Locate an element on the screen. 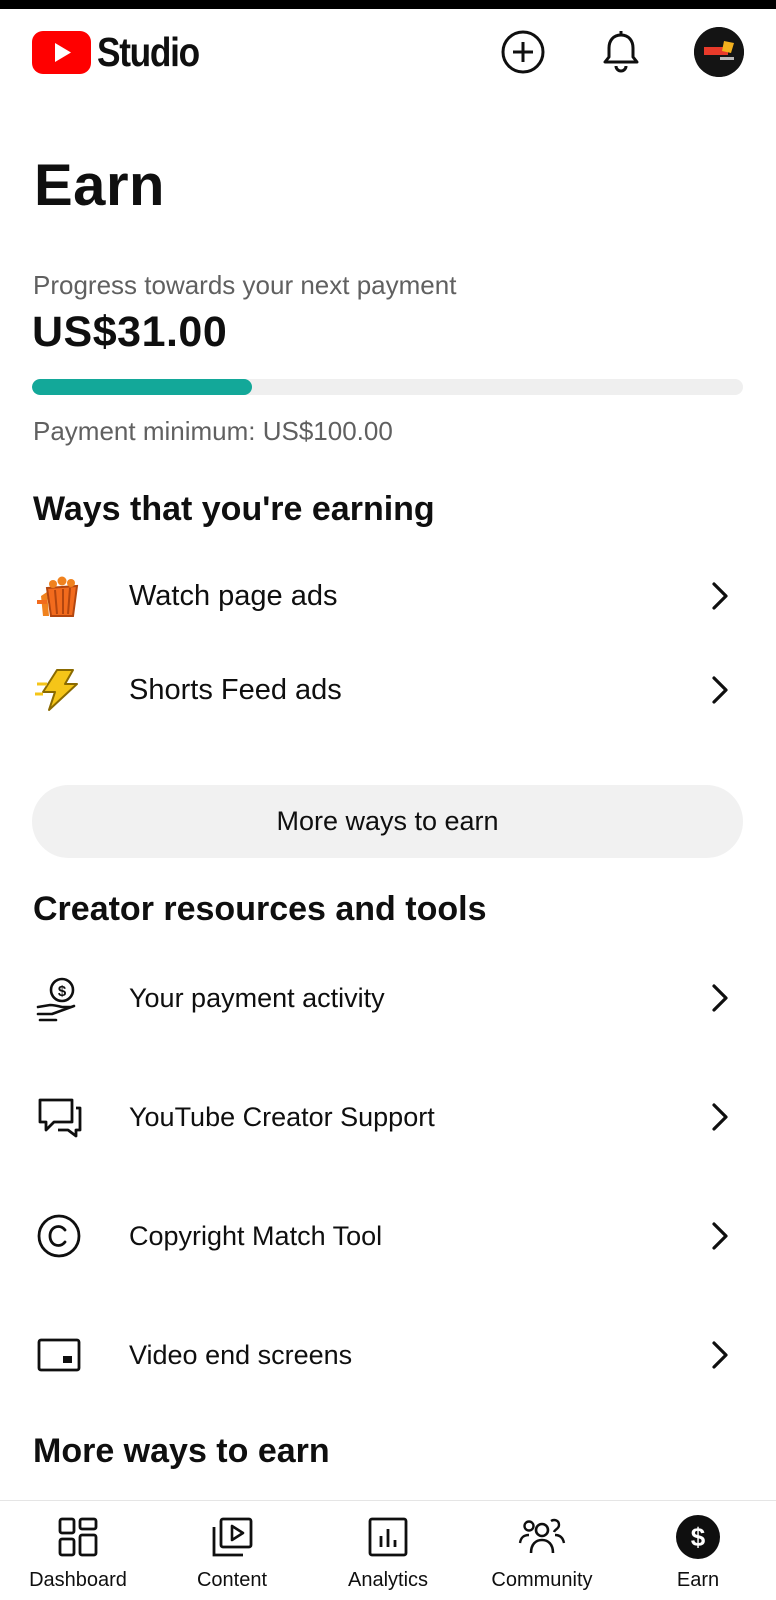  resource-item-creator-support: YouTube Creator Support is located at coordinates (388, 1117).